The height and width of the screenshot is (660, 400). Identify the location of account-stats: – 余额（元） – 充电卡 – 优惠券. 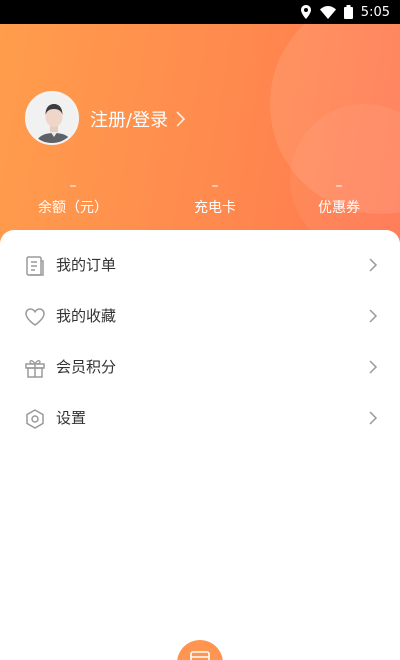
(200, 201).